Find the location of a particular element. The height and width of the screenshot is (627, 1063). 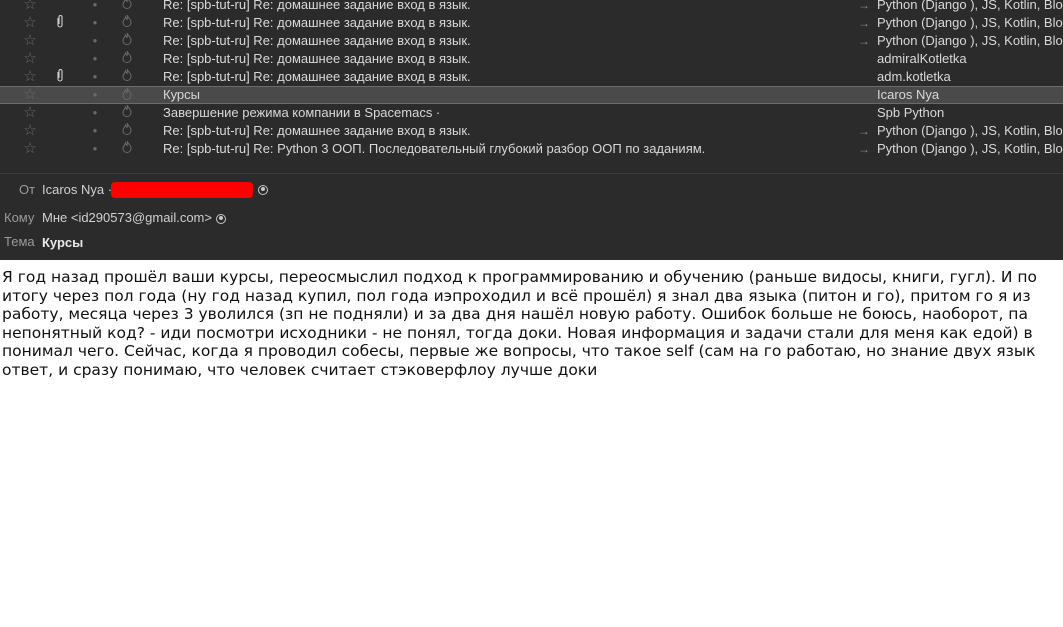

subject-value: Курсы is located at coordinates (63, 242).